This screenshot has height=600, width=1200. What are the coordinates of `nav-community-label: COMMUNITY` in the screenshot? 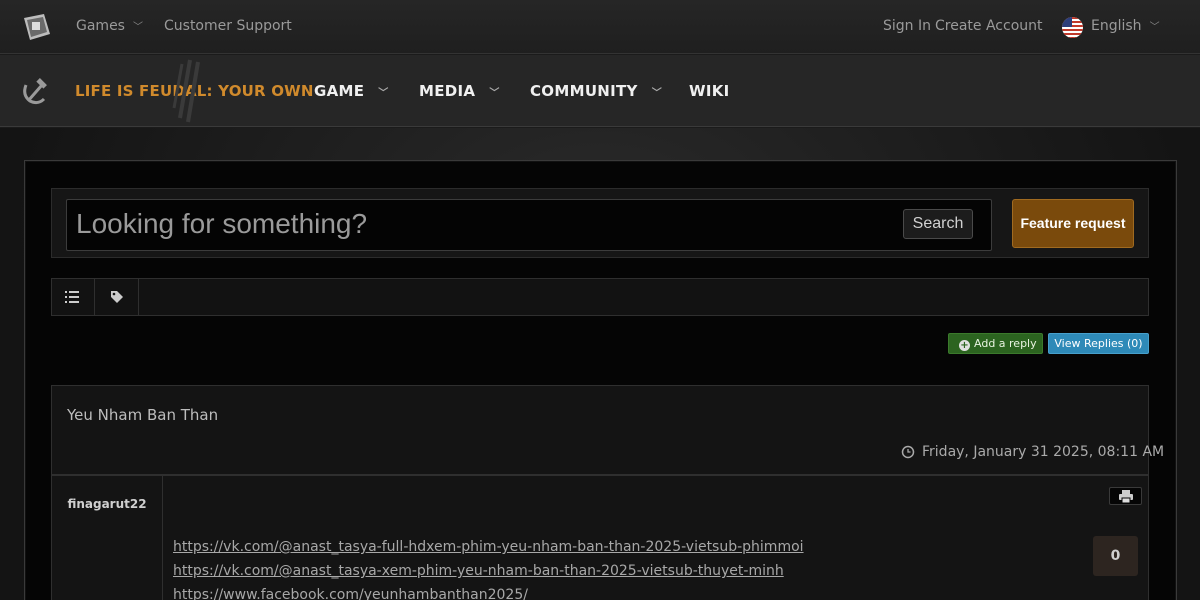 It's located at (584, 91).